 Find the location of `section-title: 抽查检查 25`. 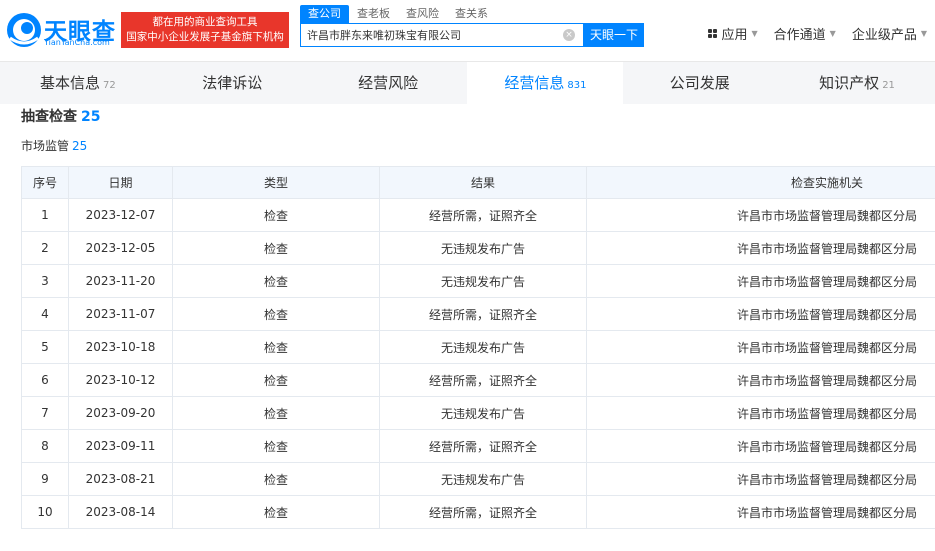

section-title: 抽查检查 25 is located at coordinates (60, 116).